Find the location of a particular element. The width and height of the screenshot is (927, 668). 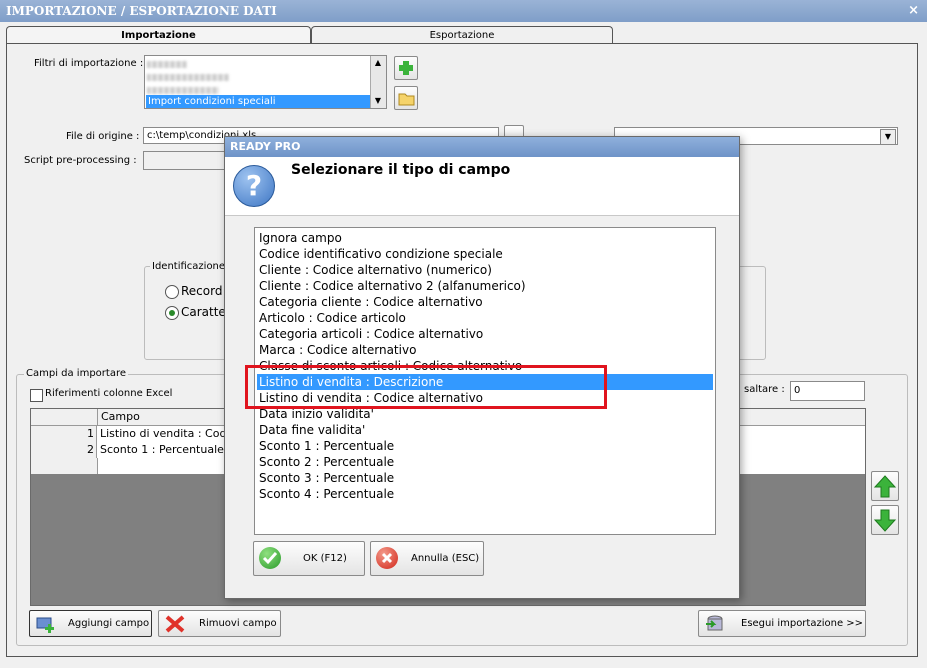

arrow-up-icon is located at coordinates (885, 486).